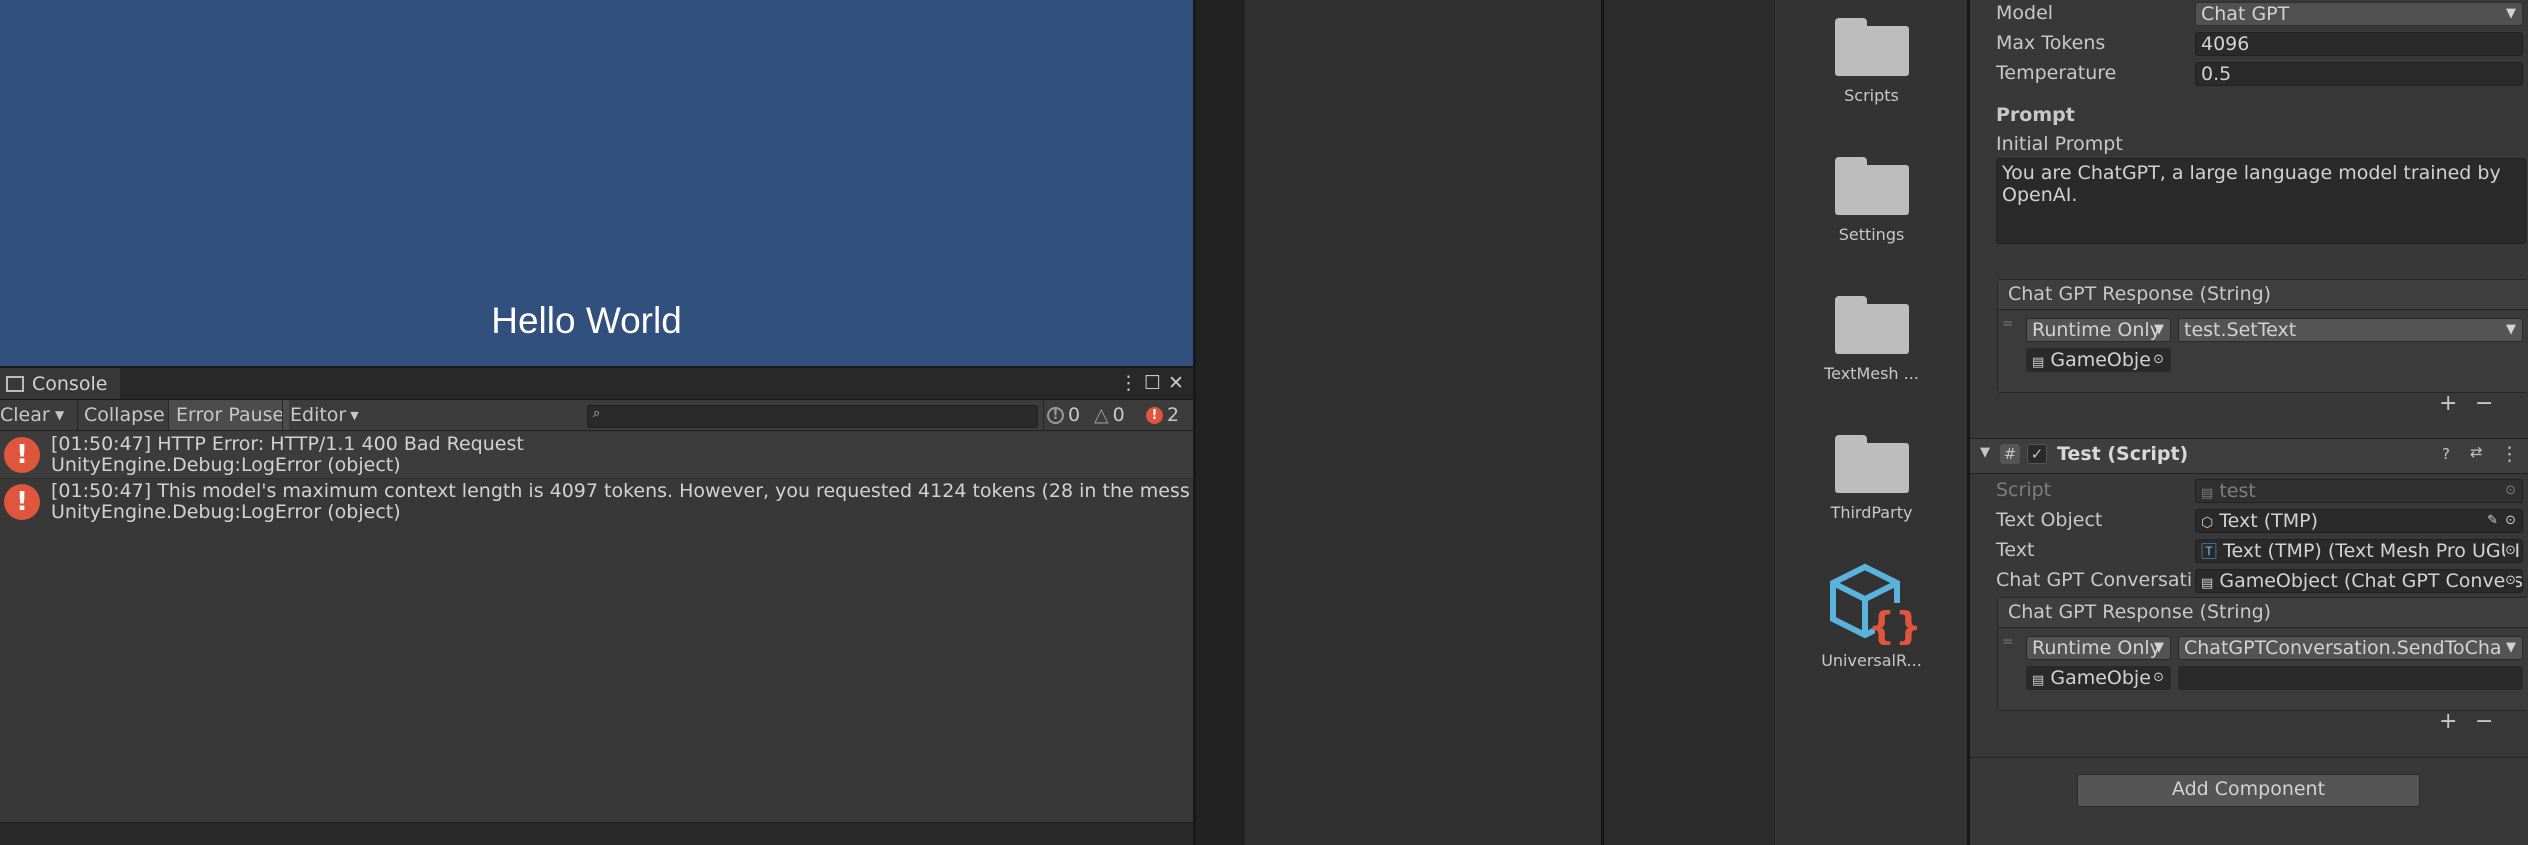 Image resolution: width=2528 pixels, height=845 pixels. What do you see at coordinates (1162, 415) in the screenshot?
I see `error-count-toggle: ! 2` at bounding box center [1162, 415].